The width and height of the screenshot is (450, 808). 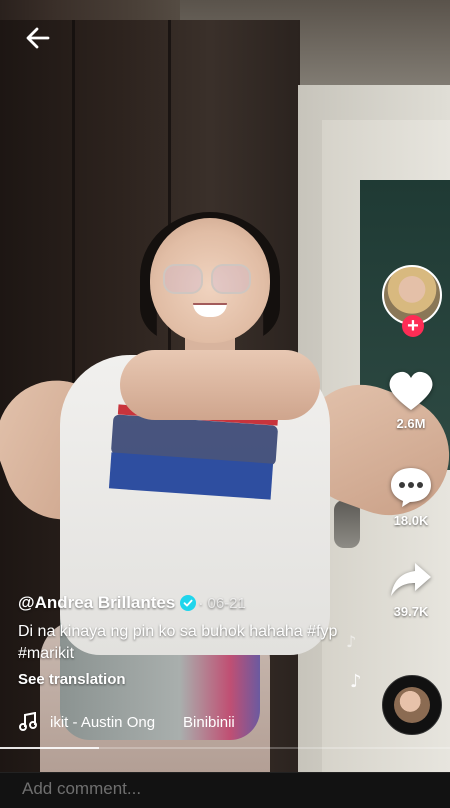 I want to click on author-row: @Andrea Brillantes · 06-21, so click(x=188, y=603).